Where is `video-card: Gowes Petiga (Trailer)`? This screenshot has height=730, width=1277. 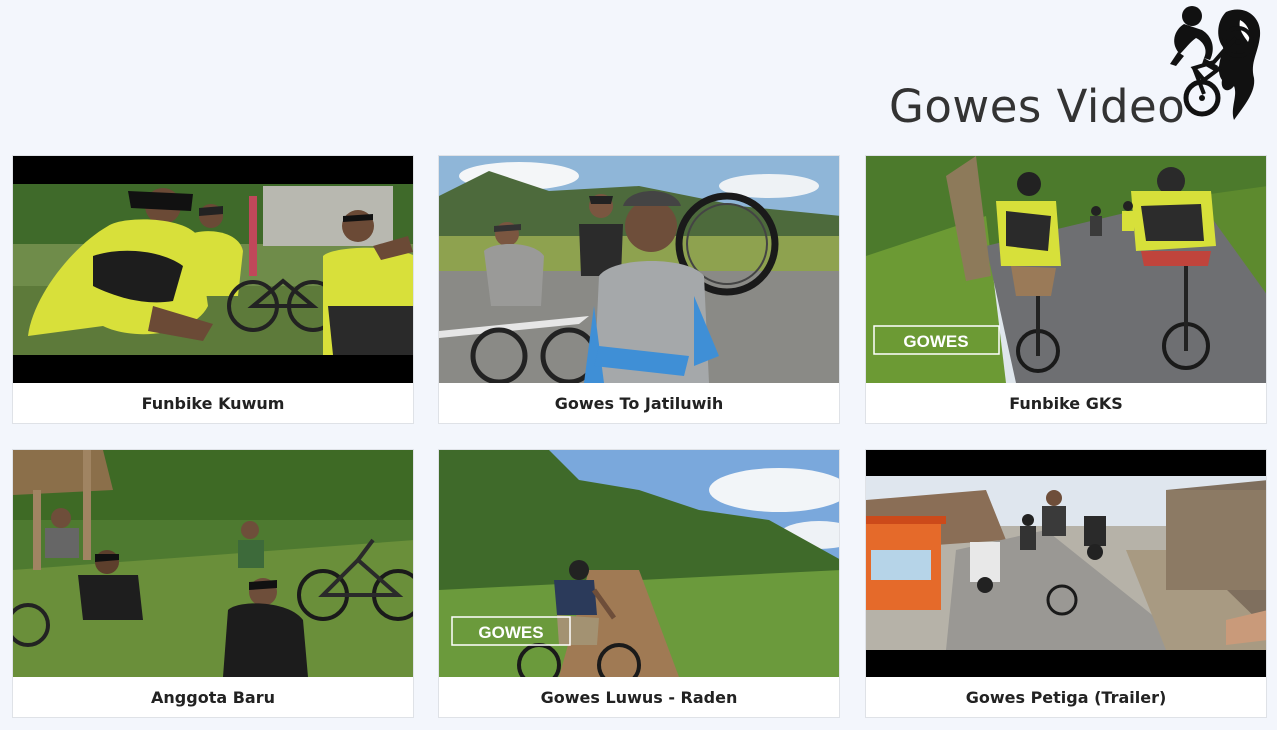
video-card: Gowes Petiga (Trailer) is located at coordinates (1066, 583).